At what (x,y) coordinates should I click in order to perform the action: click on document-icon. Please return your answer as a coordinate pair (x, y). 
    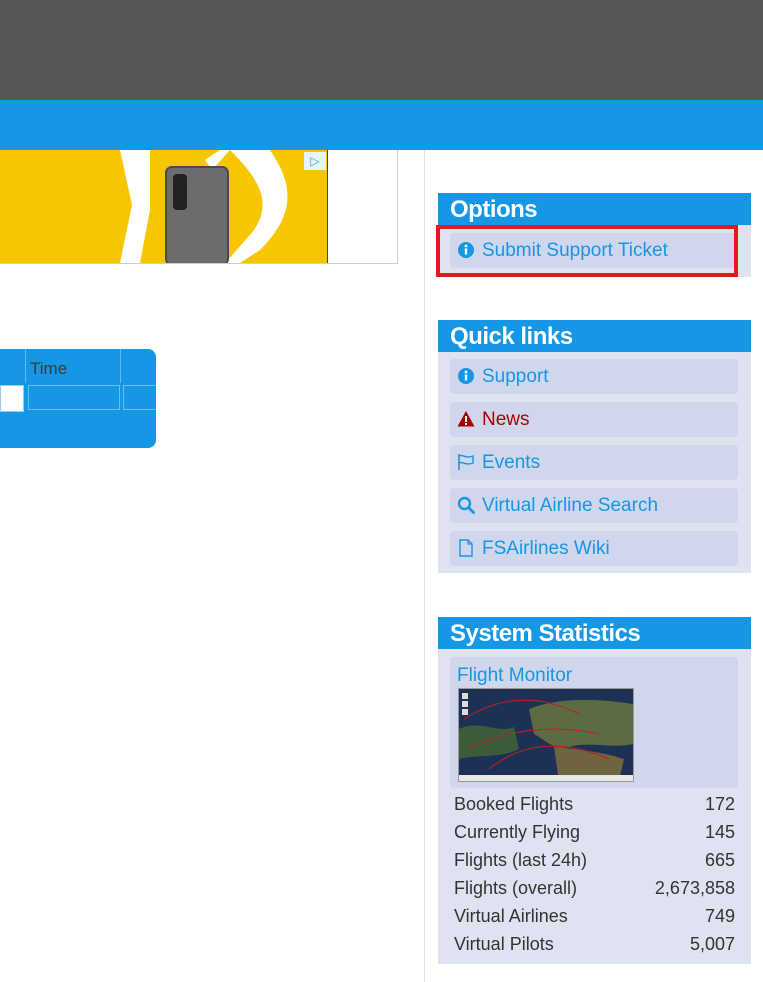
    Looking at the image, I should click on (466, 548).